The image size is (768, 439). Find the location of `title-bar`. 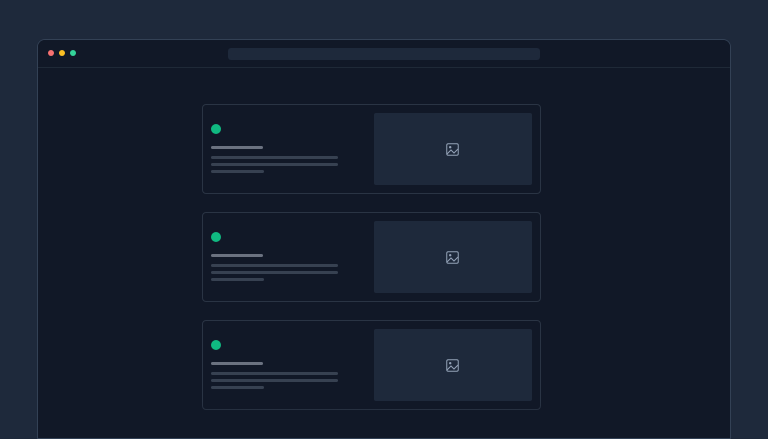

title-bar is located at coordinates (384, 54).